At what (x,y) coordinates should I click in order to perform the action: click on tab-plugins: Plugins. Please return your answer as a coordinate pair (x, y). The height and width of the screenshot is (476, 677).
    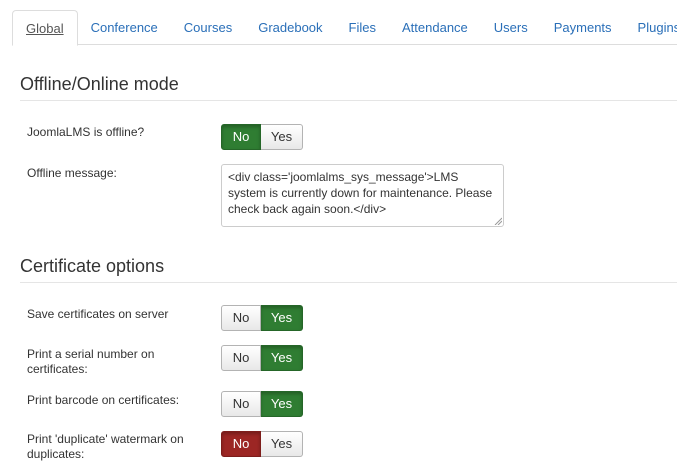
    Looking at the image, I should click on (651, 27).